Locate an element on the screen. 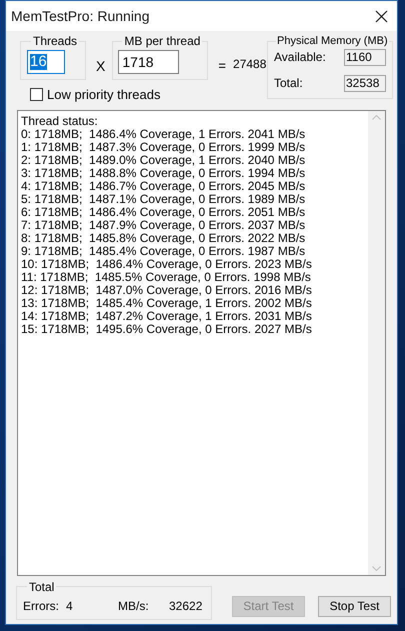  readonly-field: 32538 is located at coordinates (365, 83).